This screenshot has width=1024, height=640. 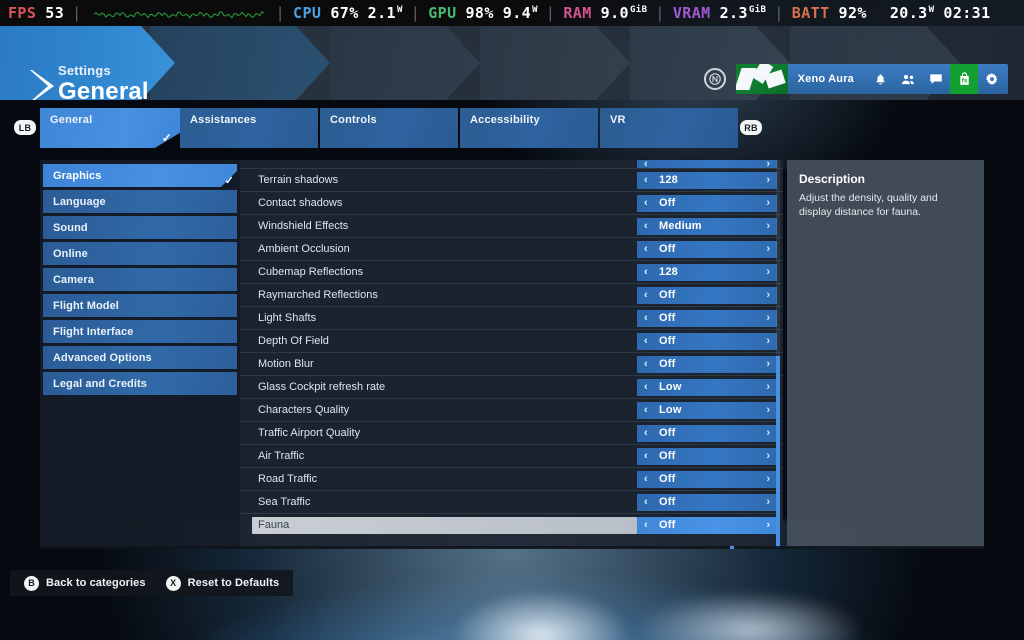 I want to click on tab-general: General ✓, so click(x=110, y=128).